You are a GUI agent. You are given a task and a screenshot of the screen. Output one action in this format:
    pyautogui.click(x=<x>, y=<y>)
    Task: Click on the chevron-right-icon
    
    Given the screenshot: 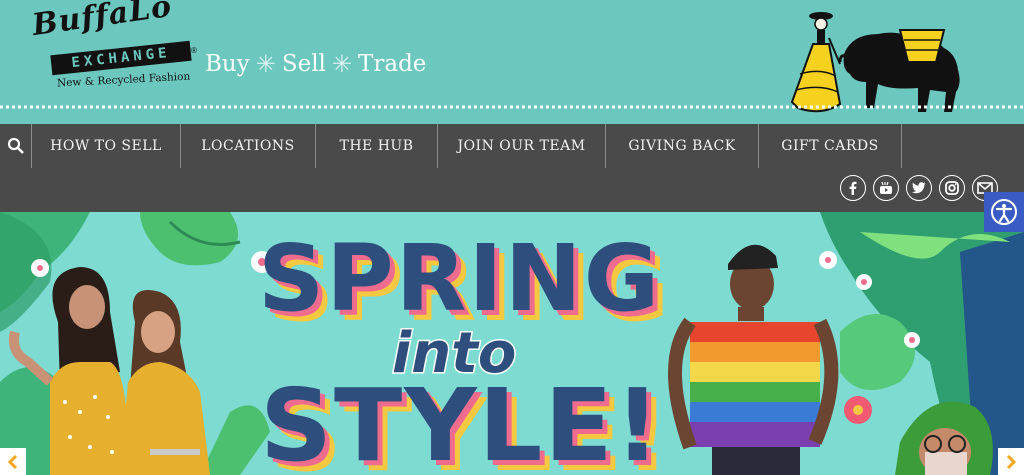 What is the action you would take?
    pyautogui.click(x=1011, y=461)
    